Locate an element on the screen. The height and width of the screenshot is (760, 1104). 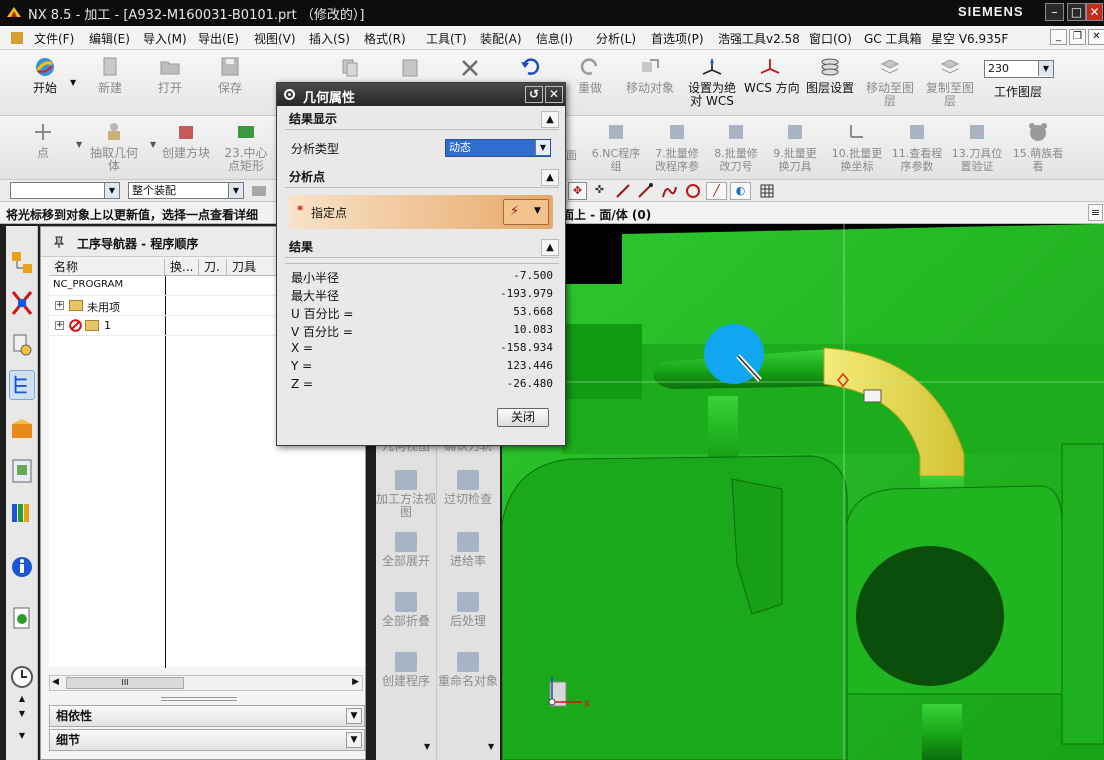
details-panel-header: 细节 ▼ is located at coordinates (207, 740).